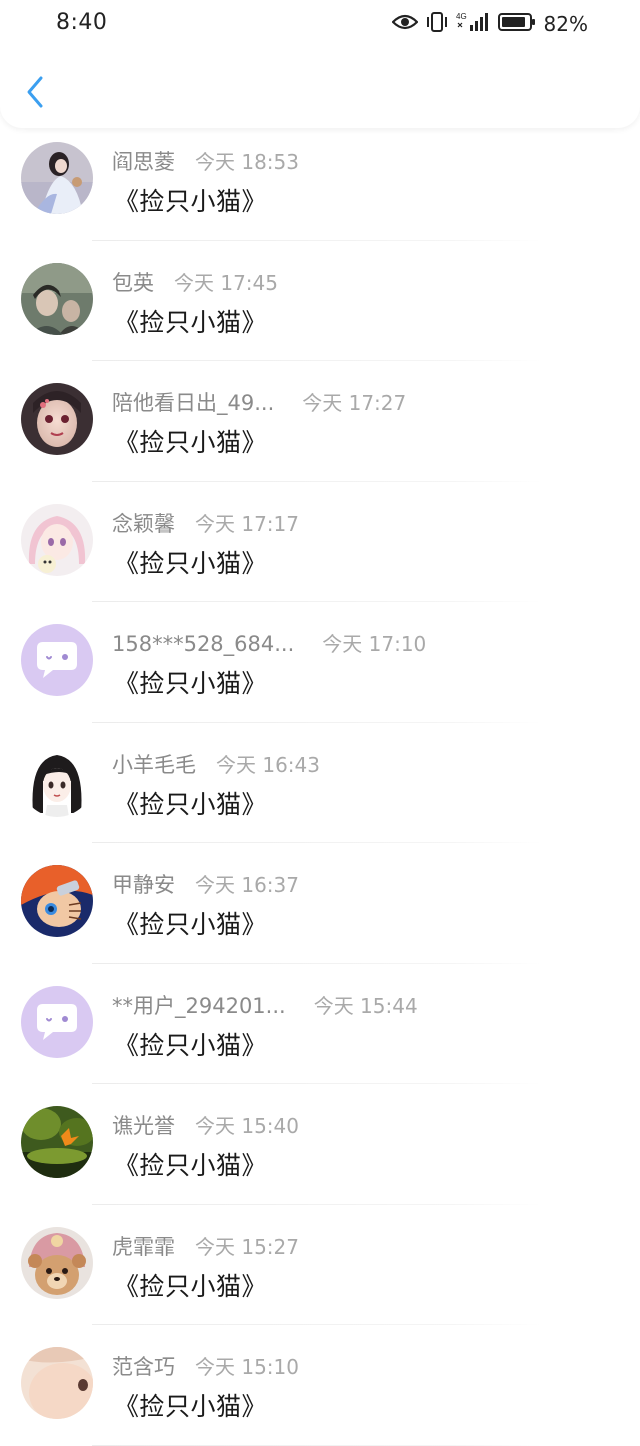 This screenshot has width=640, height=1446. Describe the element at coordinates (143, 884) in the screenshot. I see `user-name: 甲静安` at that location.